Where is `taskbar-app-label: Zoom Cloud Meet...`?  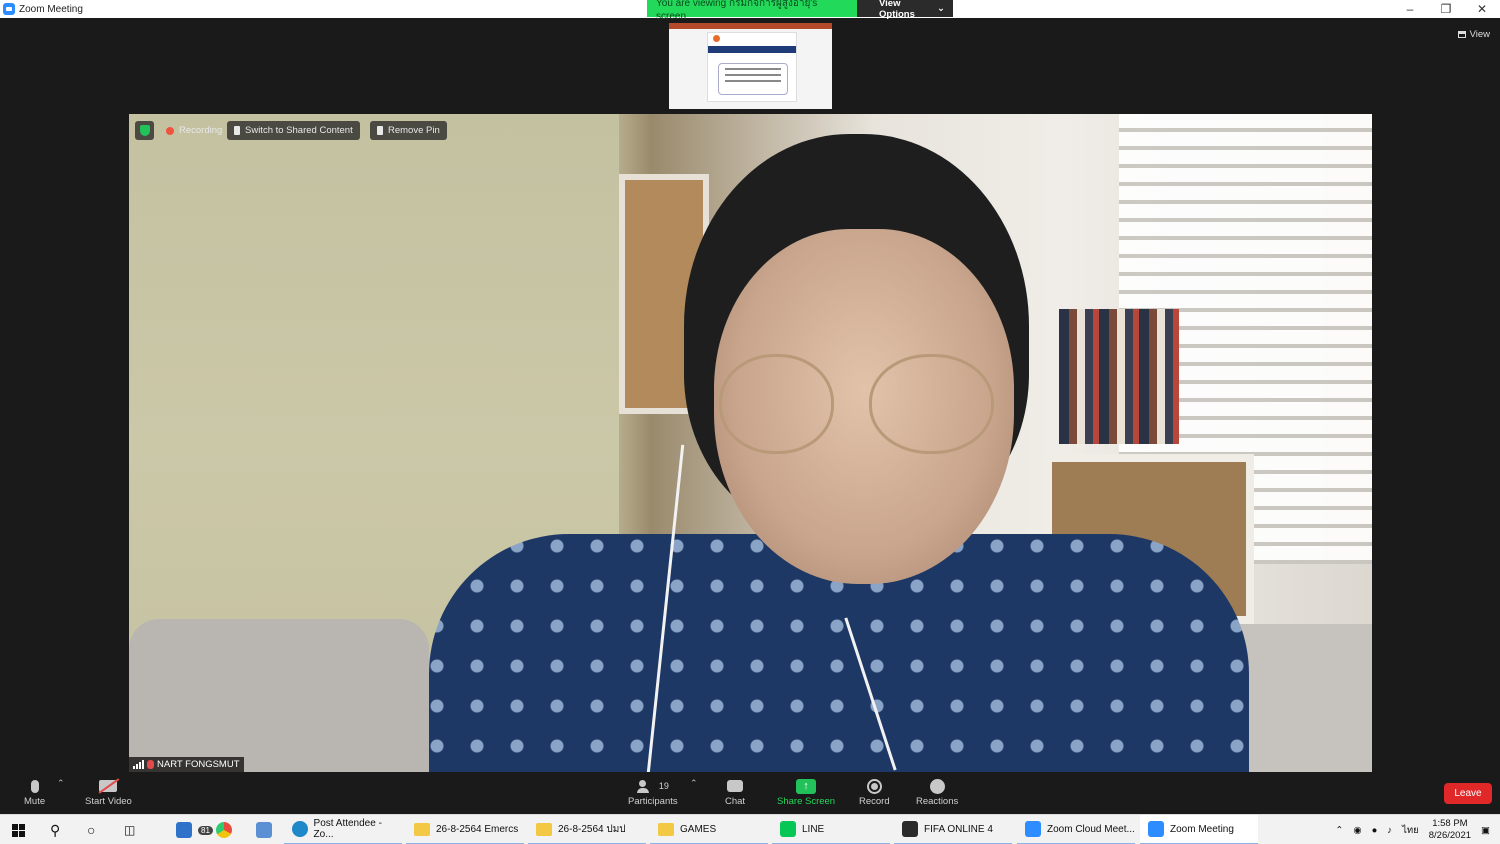 taskbar-app-label: Zoom Cloud Meet... is located at coordinates (1091, 829).